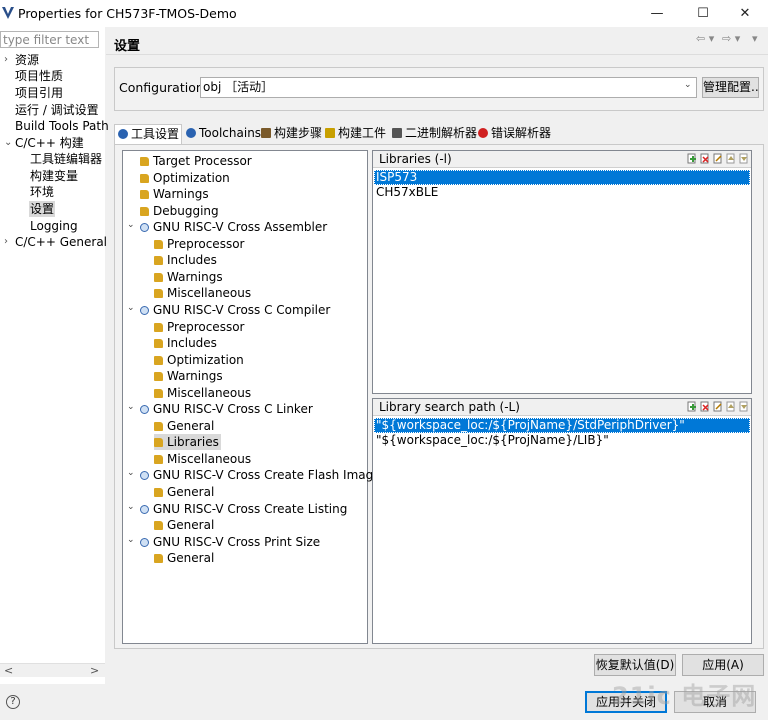 Image resolution: width=768 pixels, height=720 pixels. Describe the element at coordinates (186, 210) in the screenshot. I see `tree-label: Debugging` at that location.